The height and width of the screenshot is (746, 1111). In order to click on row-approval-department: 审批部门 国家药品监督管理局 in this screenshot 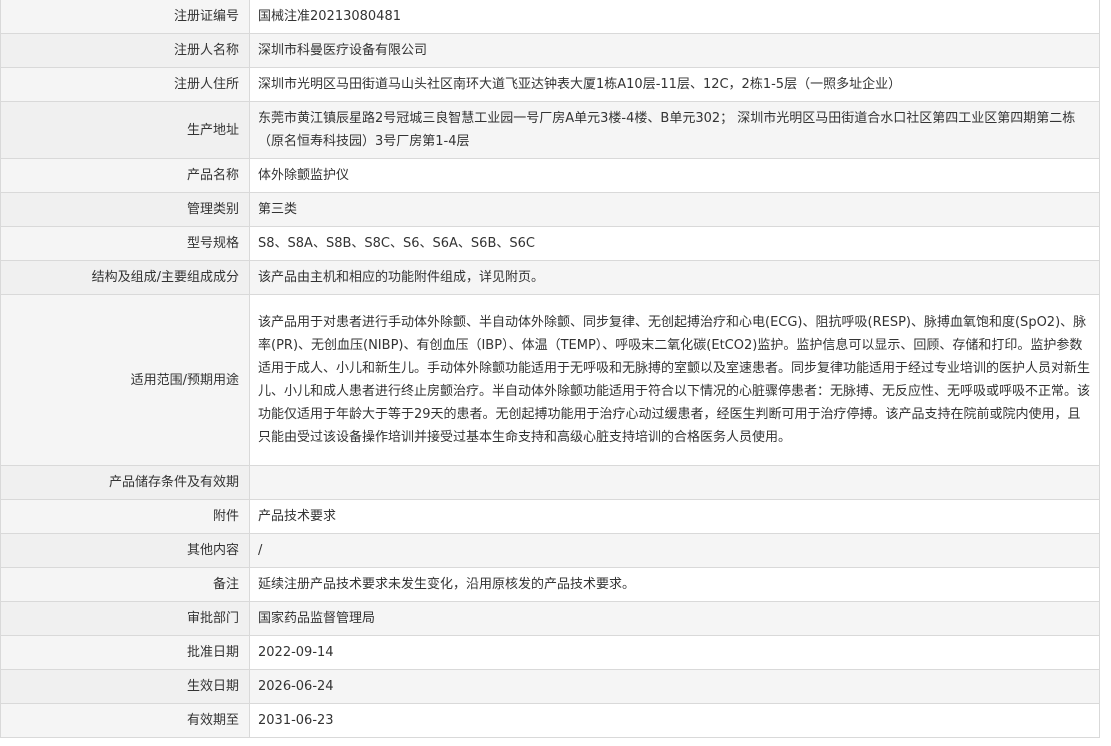, I will do `click(550, 618)`.